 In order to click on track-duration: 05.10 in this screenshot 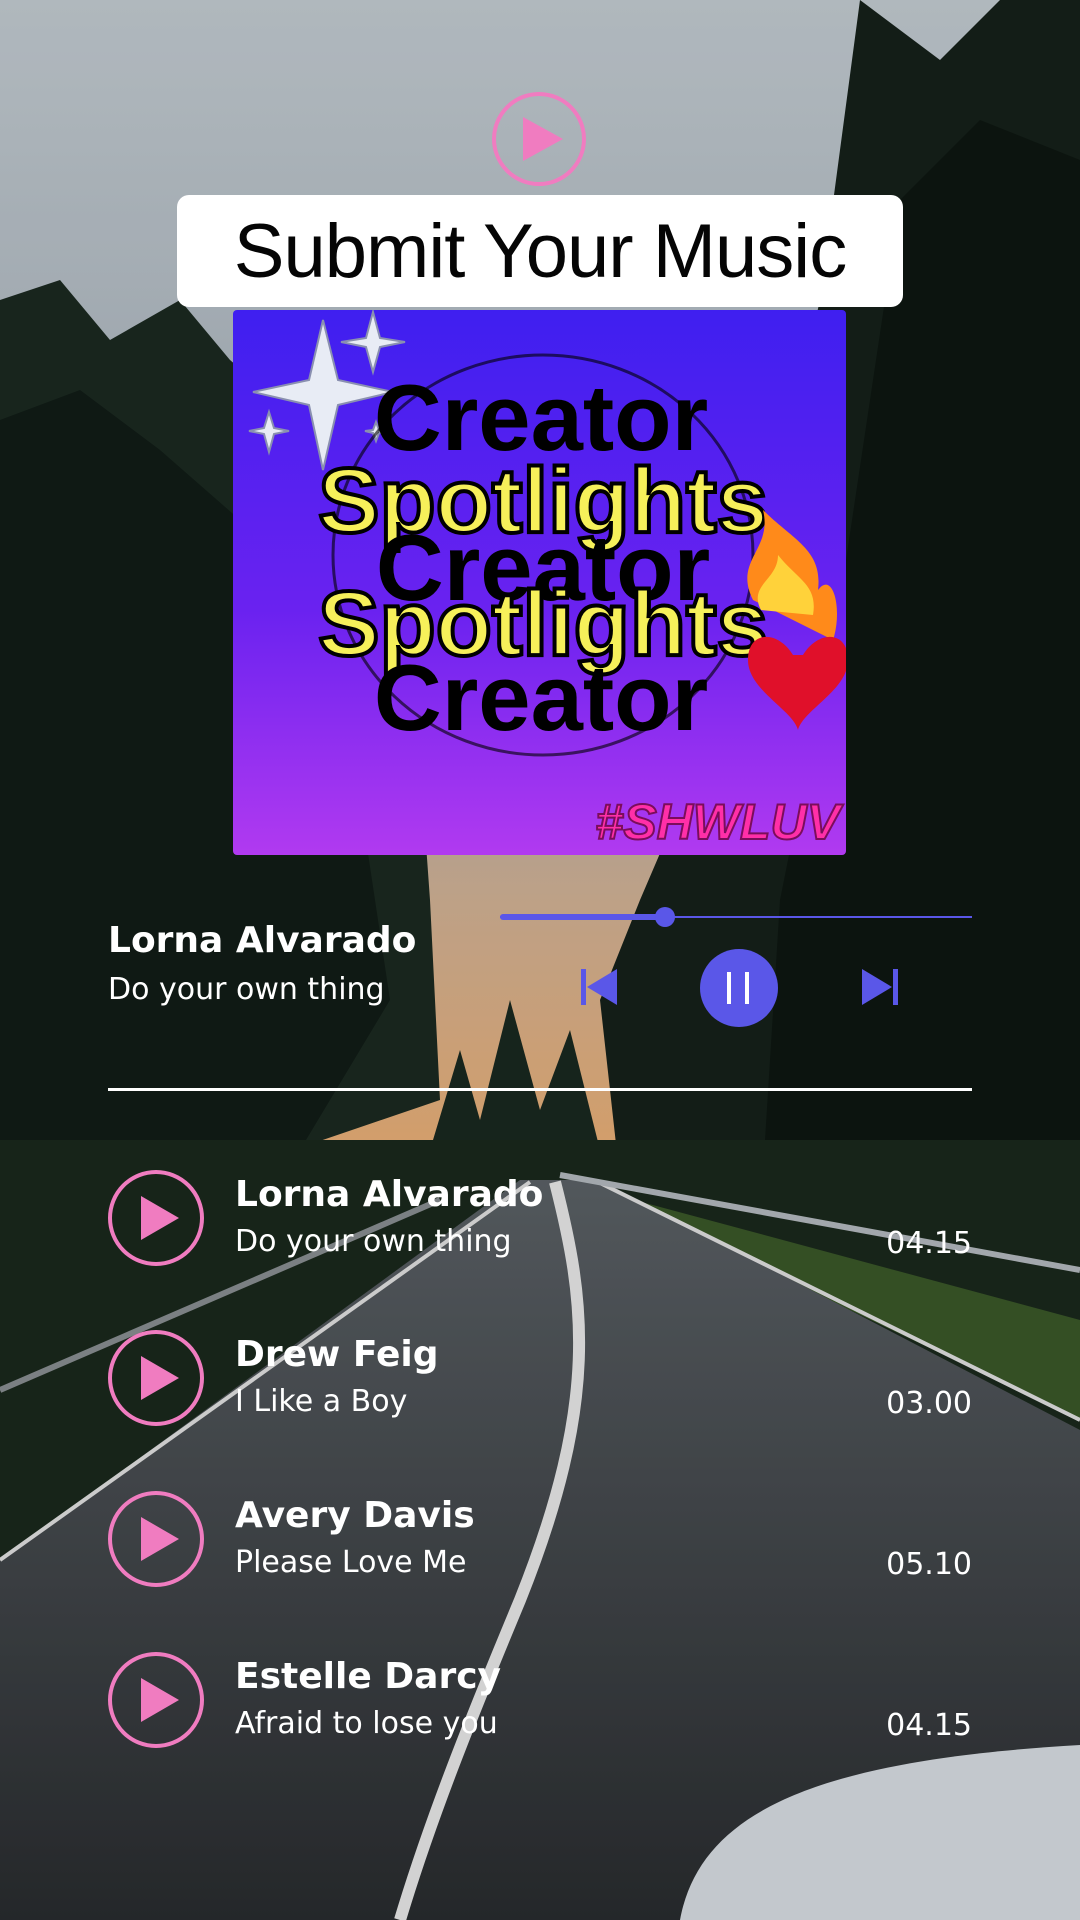, I will do `click(929, 1564)`.